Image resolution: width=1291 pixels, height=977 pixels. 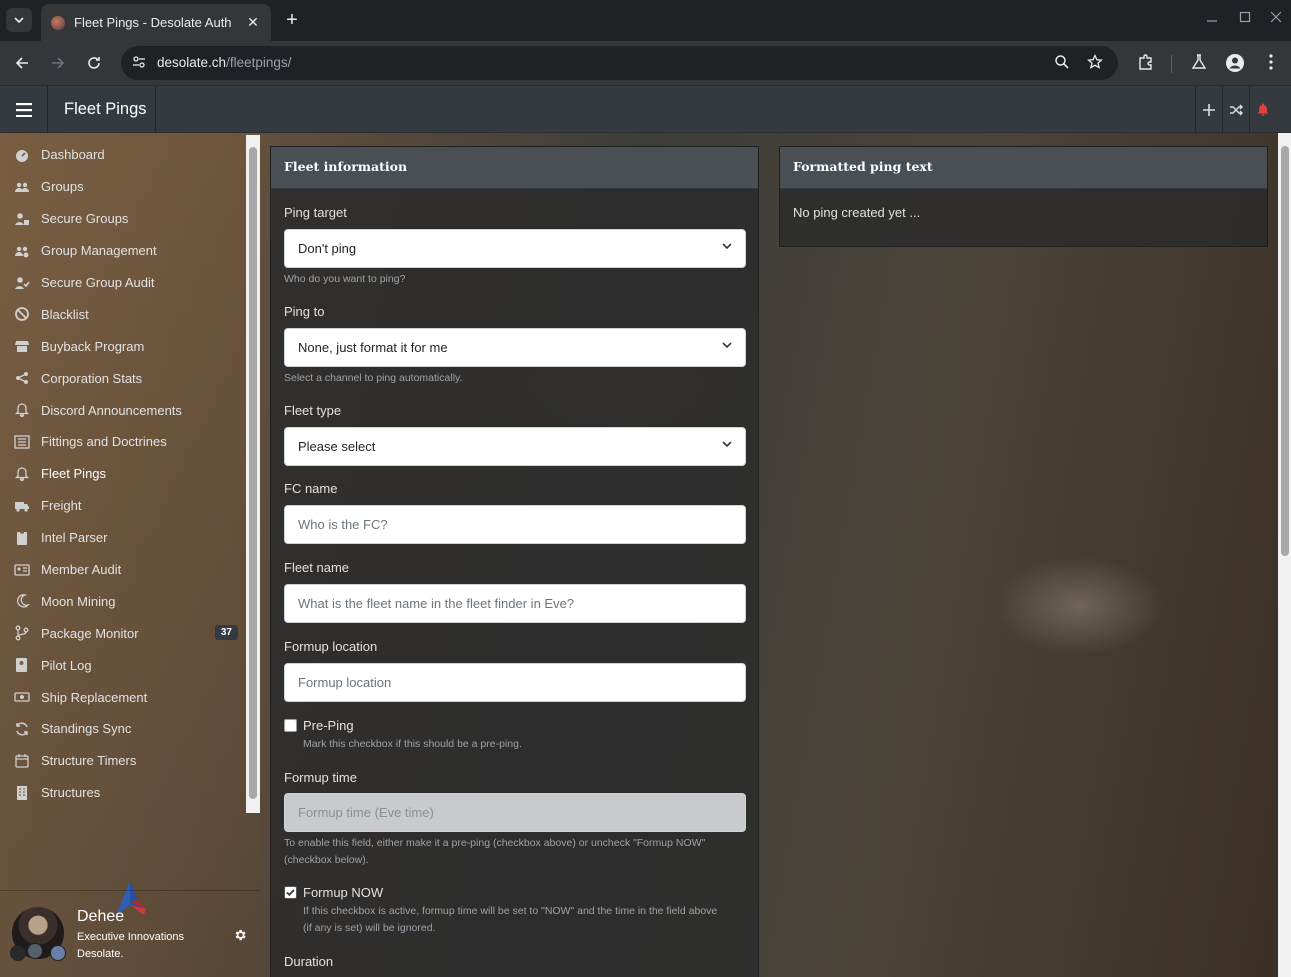 What do you see at coordinates (98, 282) in the screenshot?
I see `sidebar-item-label: Secure Group Audit` at bounding box center [98, 282].